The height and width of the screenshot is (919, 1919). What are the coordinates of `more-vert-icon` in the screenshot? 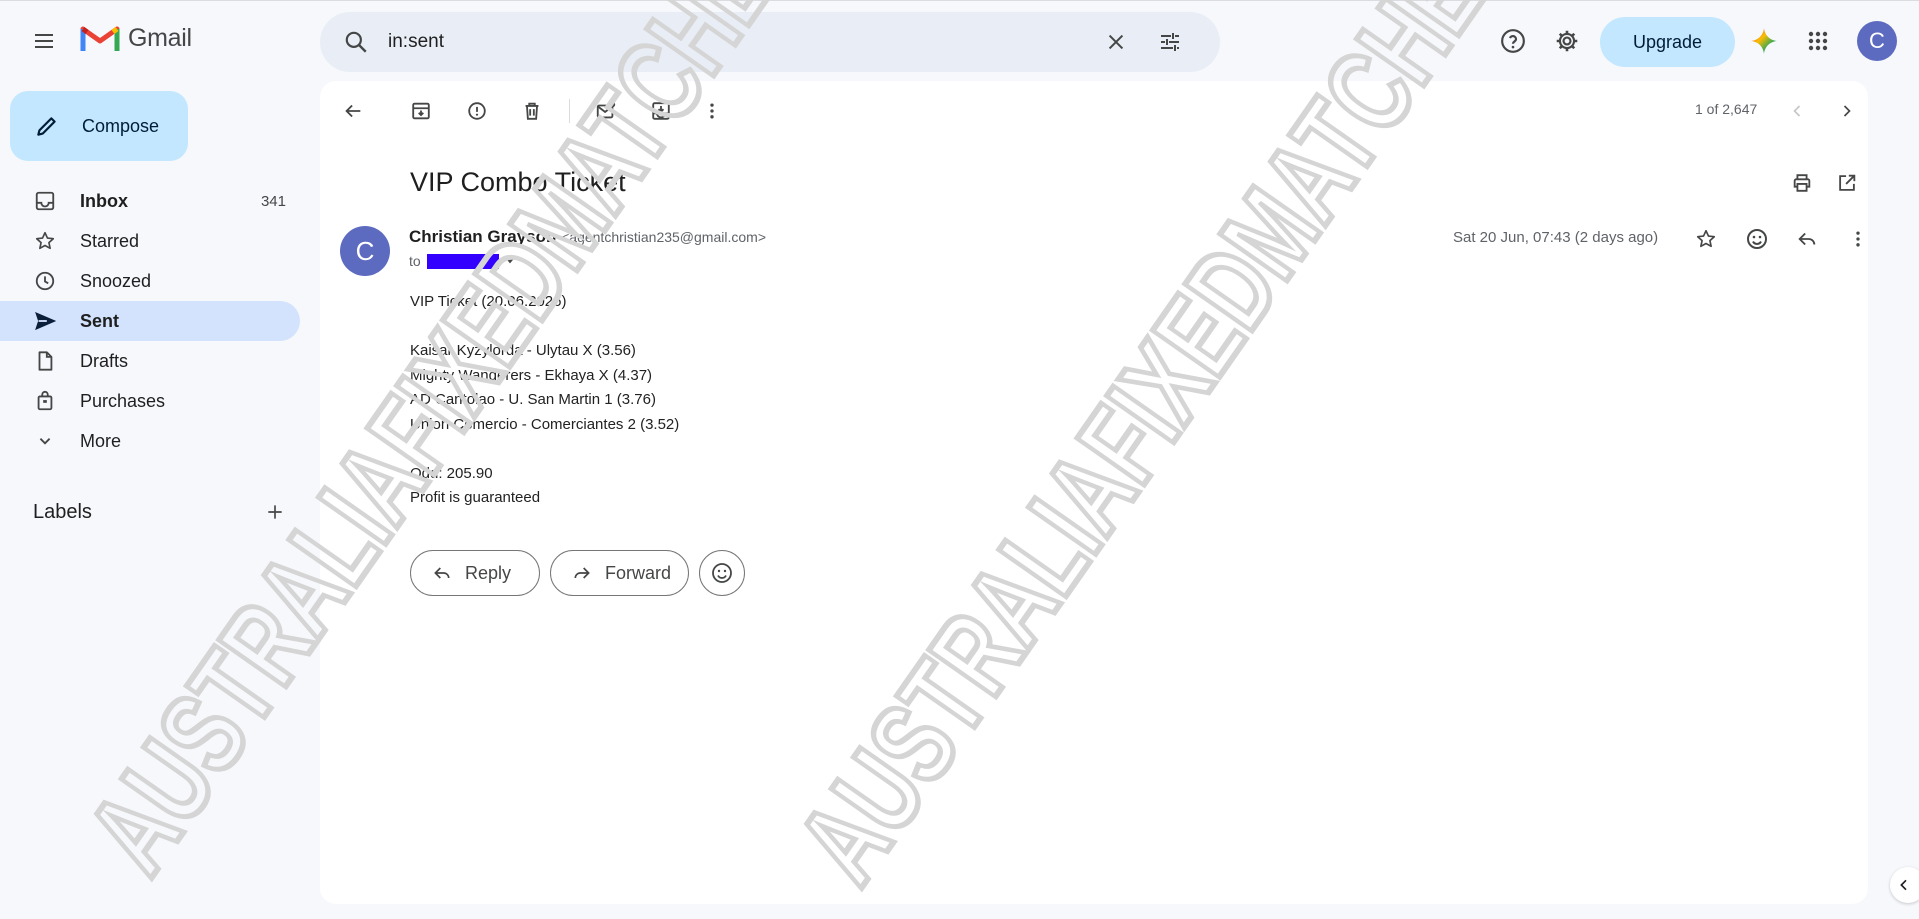 It's located at (712, 111).